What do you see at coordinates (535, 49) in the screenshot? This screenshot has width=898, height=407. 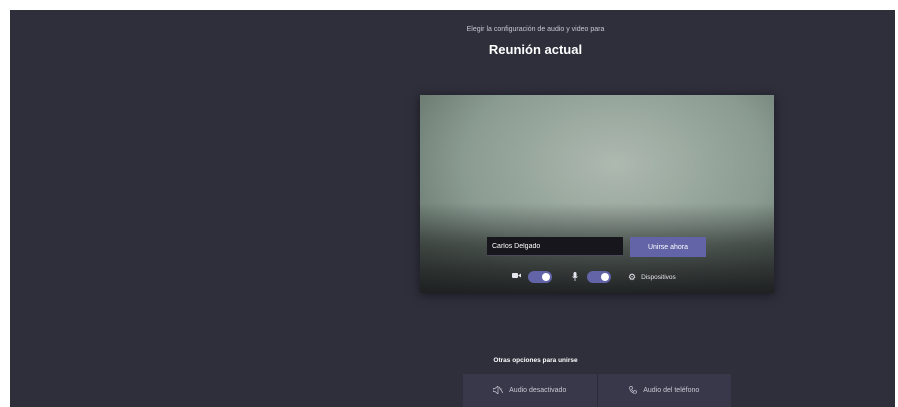 I see `meeting-title: Reunión actual` at bounding box center [535, 49].